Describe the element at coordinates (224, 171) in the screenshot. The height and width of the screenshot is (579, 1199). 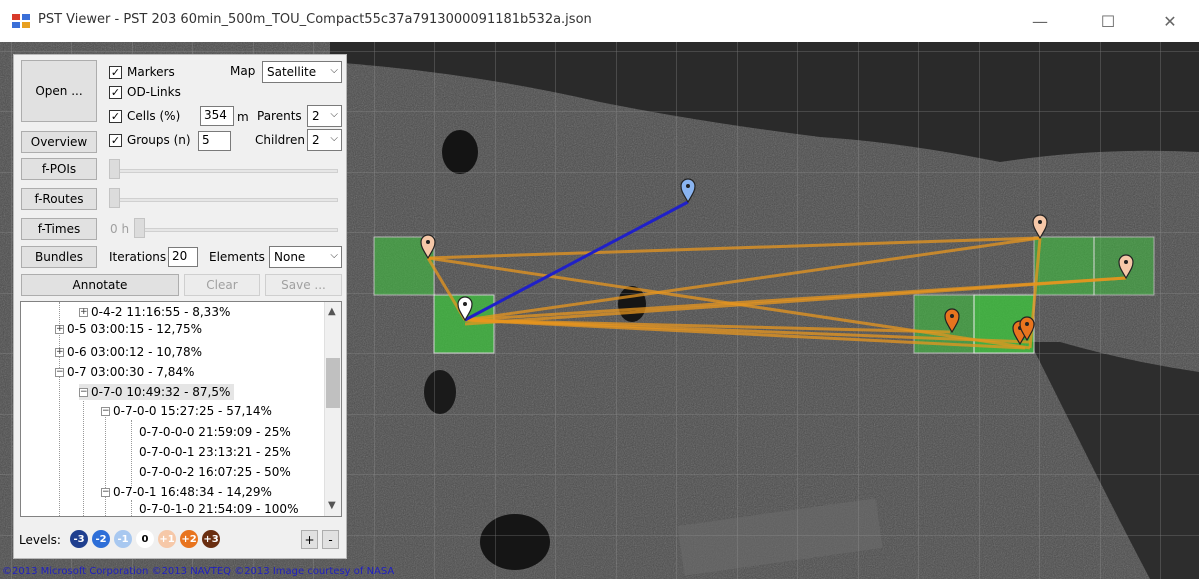
I see `fpois-slider-track` at that location.